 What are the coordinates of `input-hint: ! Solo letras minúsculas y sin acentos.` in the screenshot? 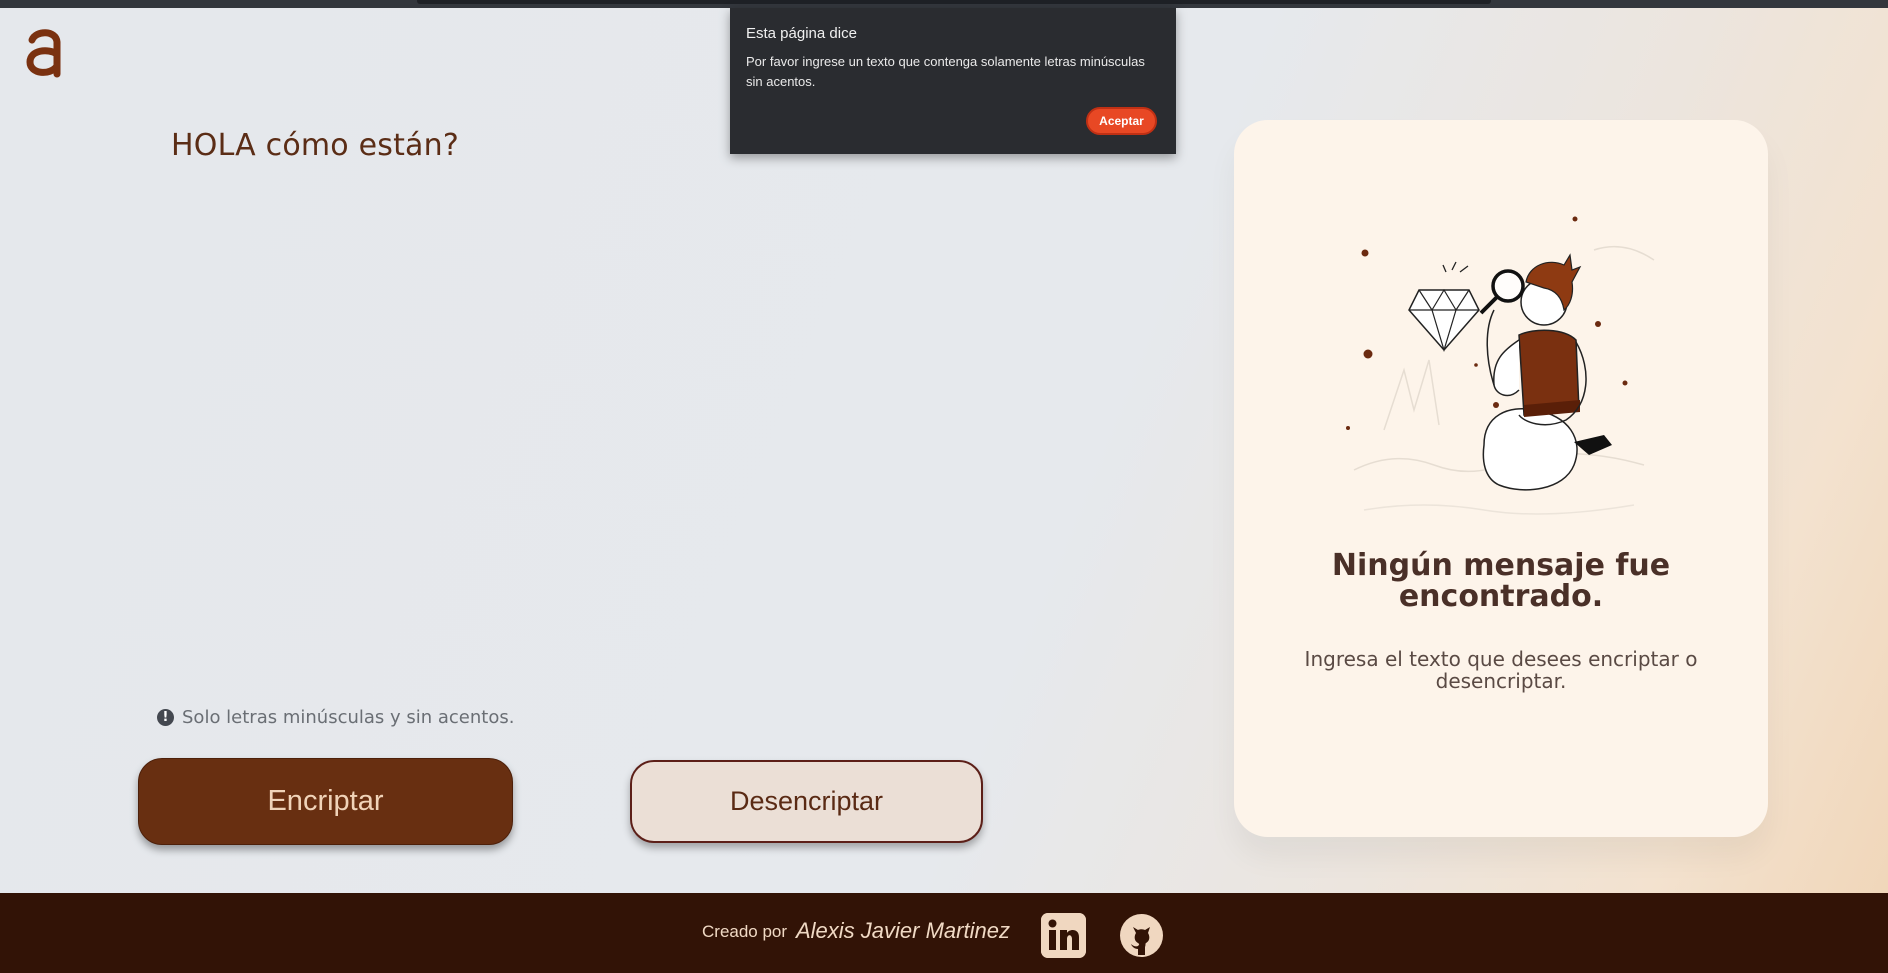 It's located at (335, 717).